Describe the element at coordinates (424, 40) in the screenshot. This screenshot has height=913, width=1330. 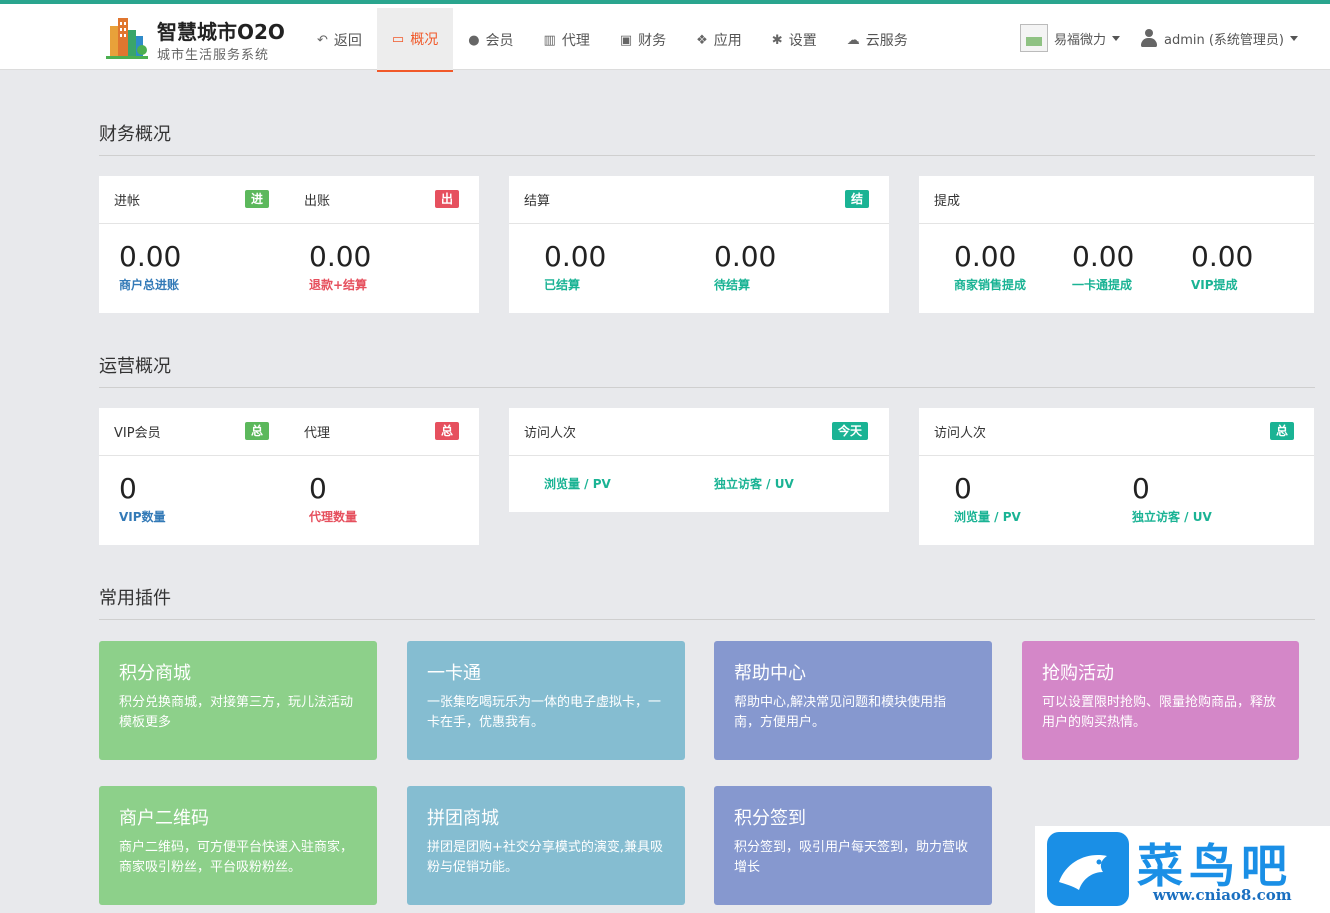
I see `nav-label: 概况` at that location.